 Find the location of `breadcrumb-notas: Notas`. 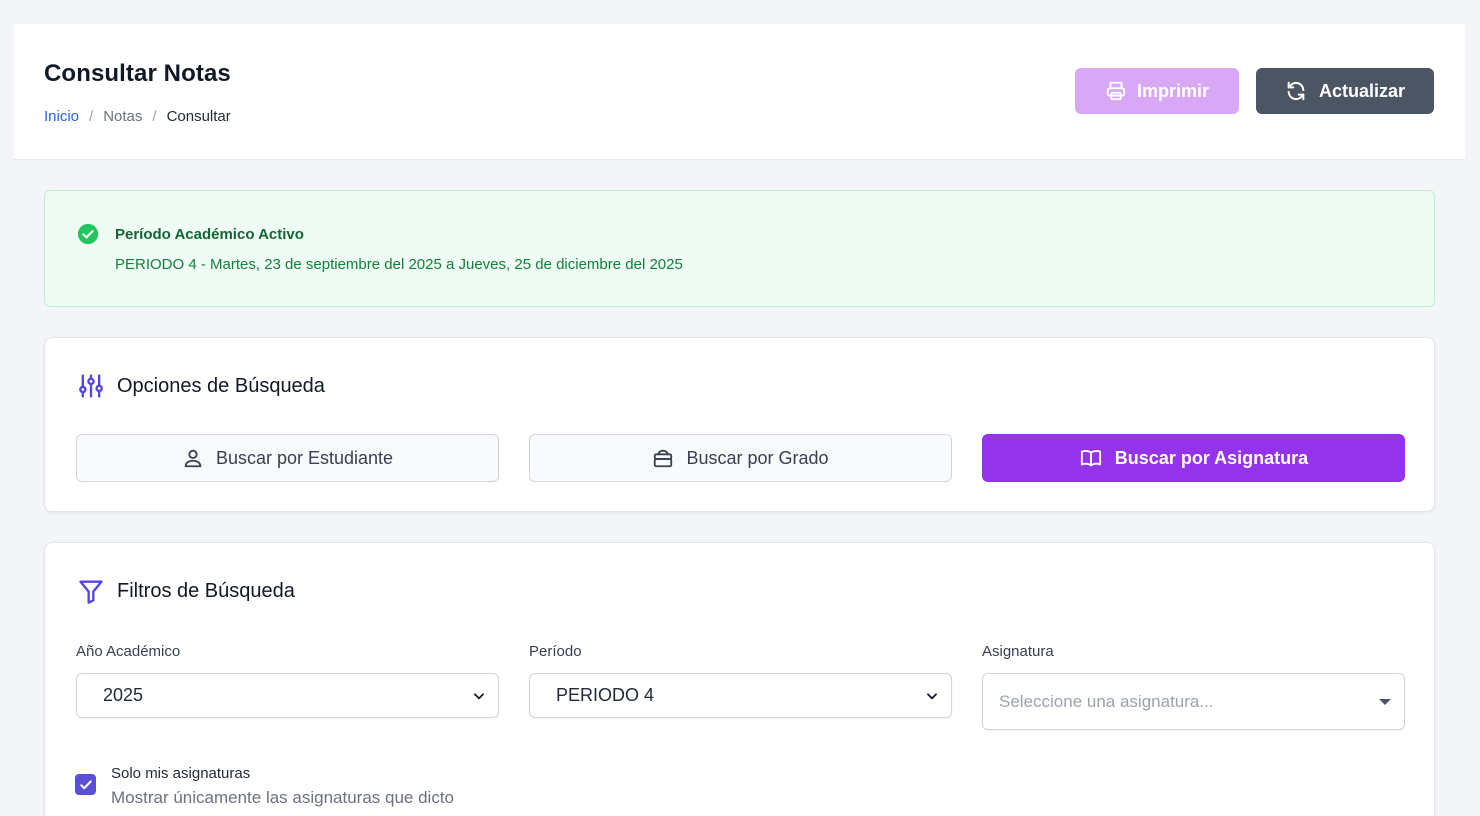

breadcrumb-notas: Notas is located at coordinates (122, 116).